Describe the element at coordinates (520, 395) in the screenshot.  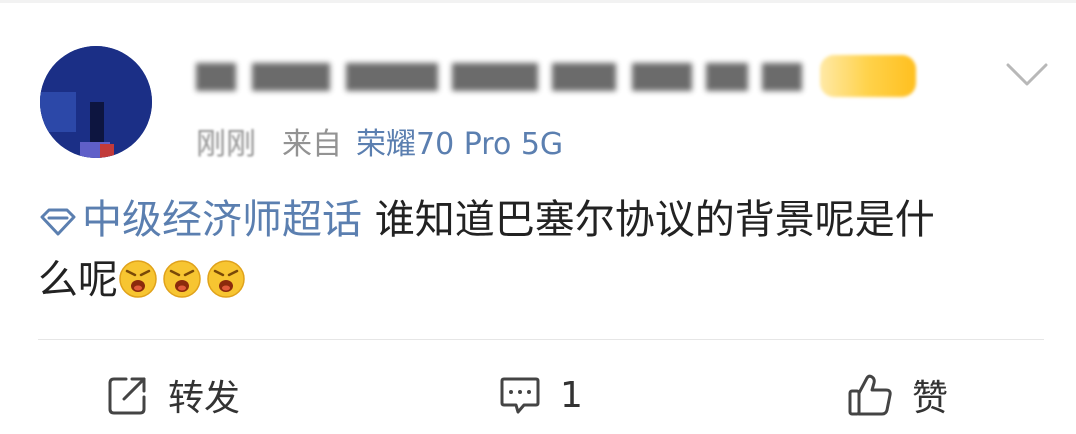
I see `comment-bubble-icon` at that location.